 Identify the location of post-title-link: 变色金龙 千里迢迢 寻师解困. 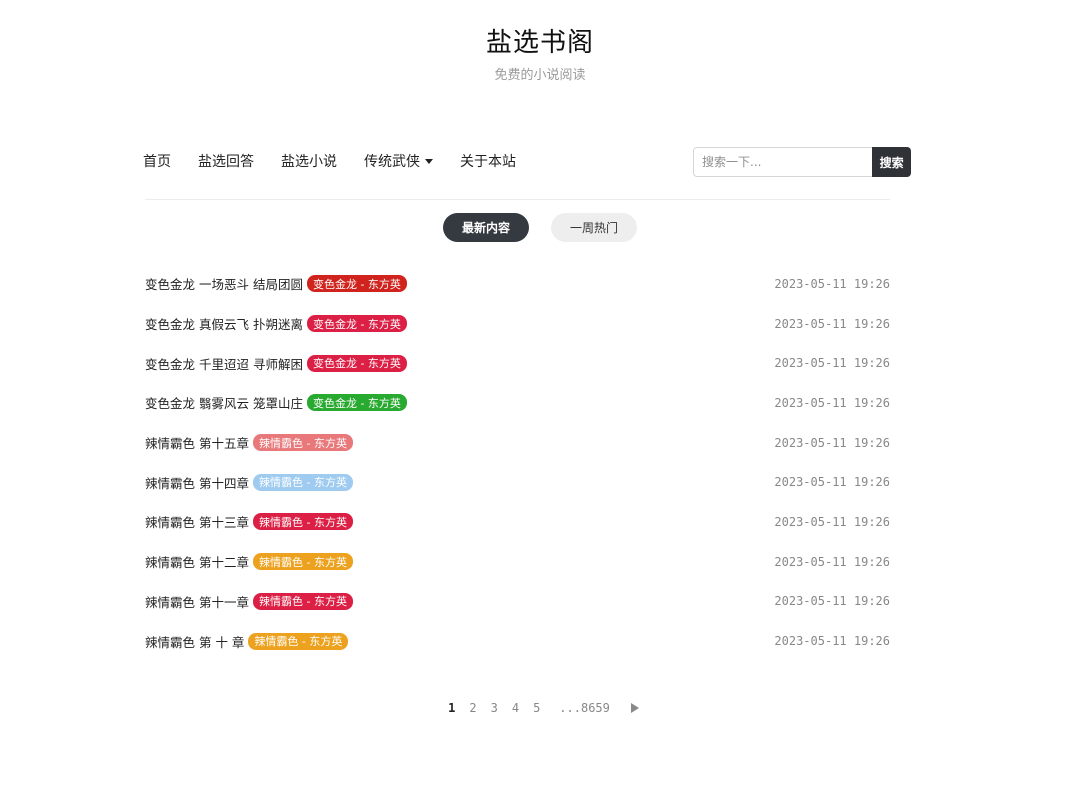
(224, 363).